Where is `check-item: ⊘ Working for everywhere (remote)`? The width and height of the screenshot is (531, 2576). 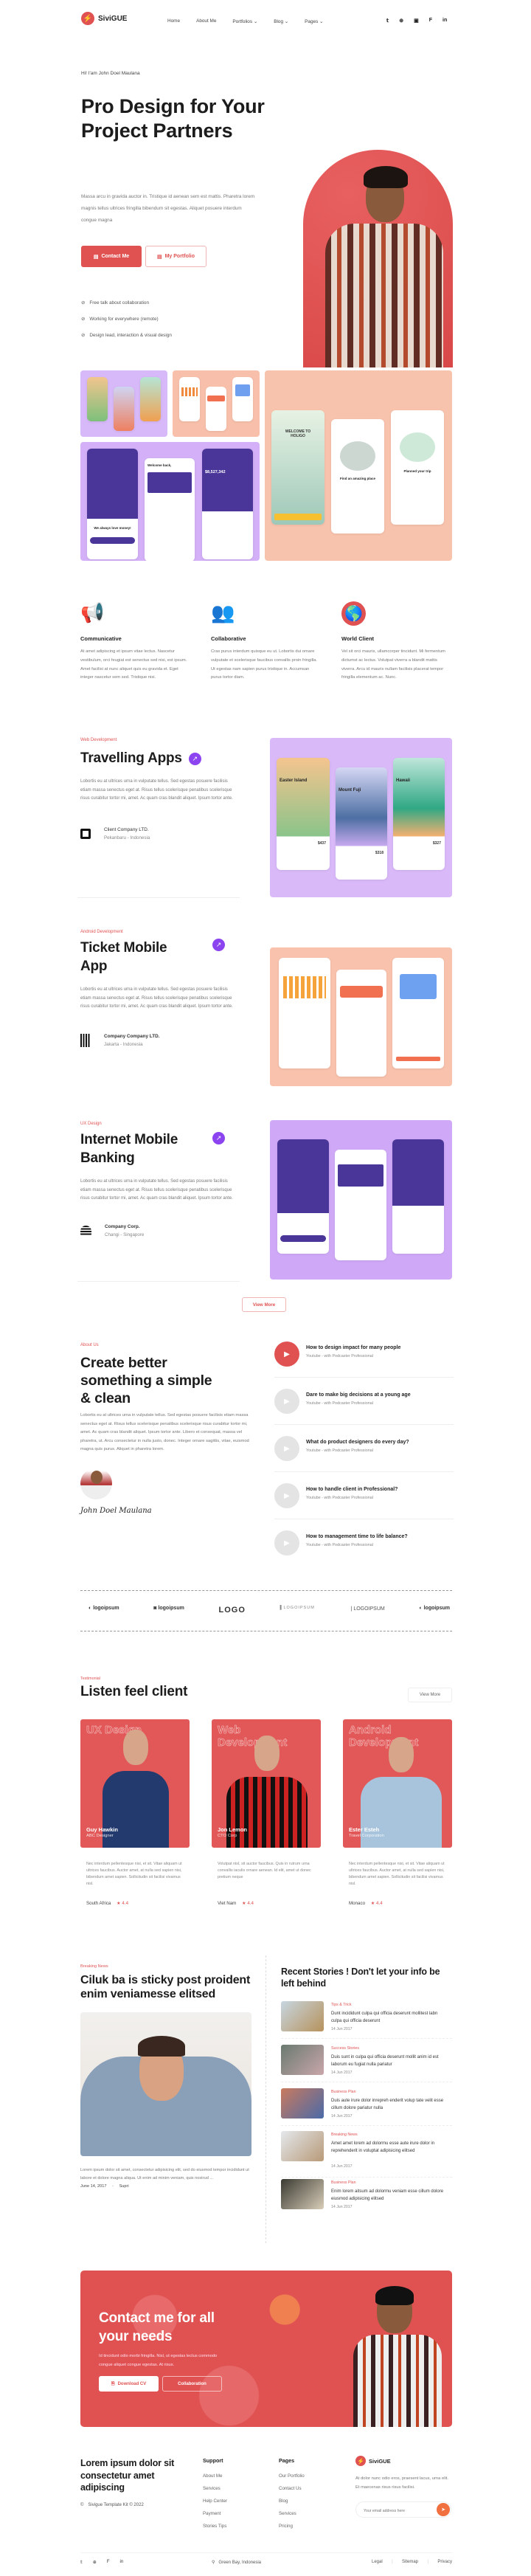 check-item: ⊘ Working for everywhere (remote) is located at coordinates (127, 319).